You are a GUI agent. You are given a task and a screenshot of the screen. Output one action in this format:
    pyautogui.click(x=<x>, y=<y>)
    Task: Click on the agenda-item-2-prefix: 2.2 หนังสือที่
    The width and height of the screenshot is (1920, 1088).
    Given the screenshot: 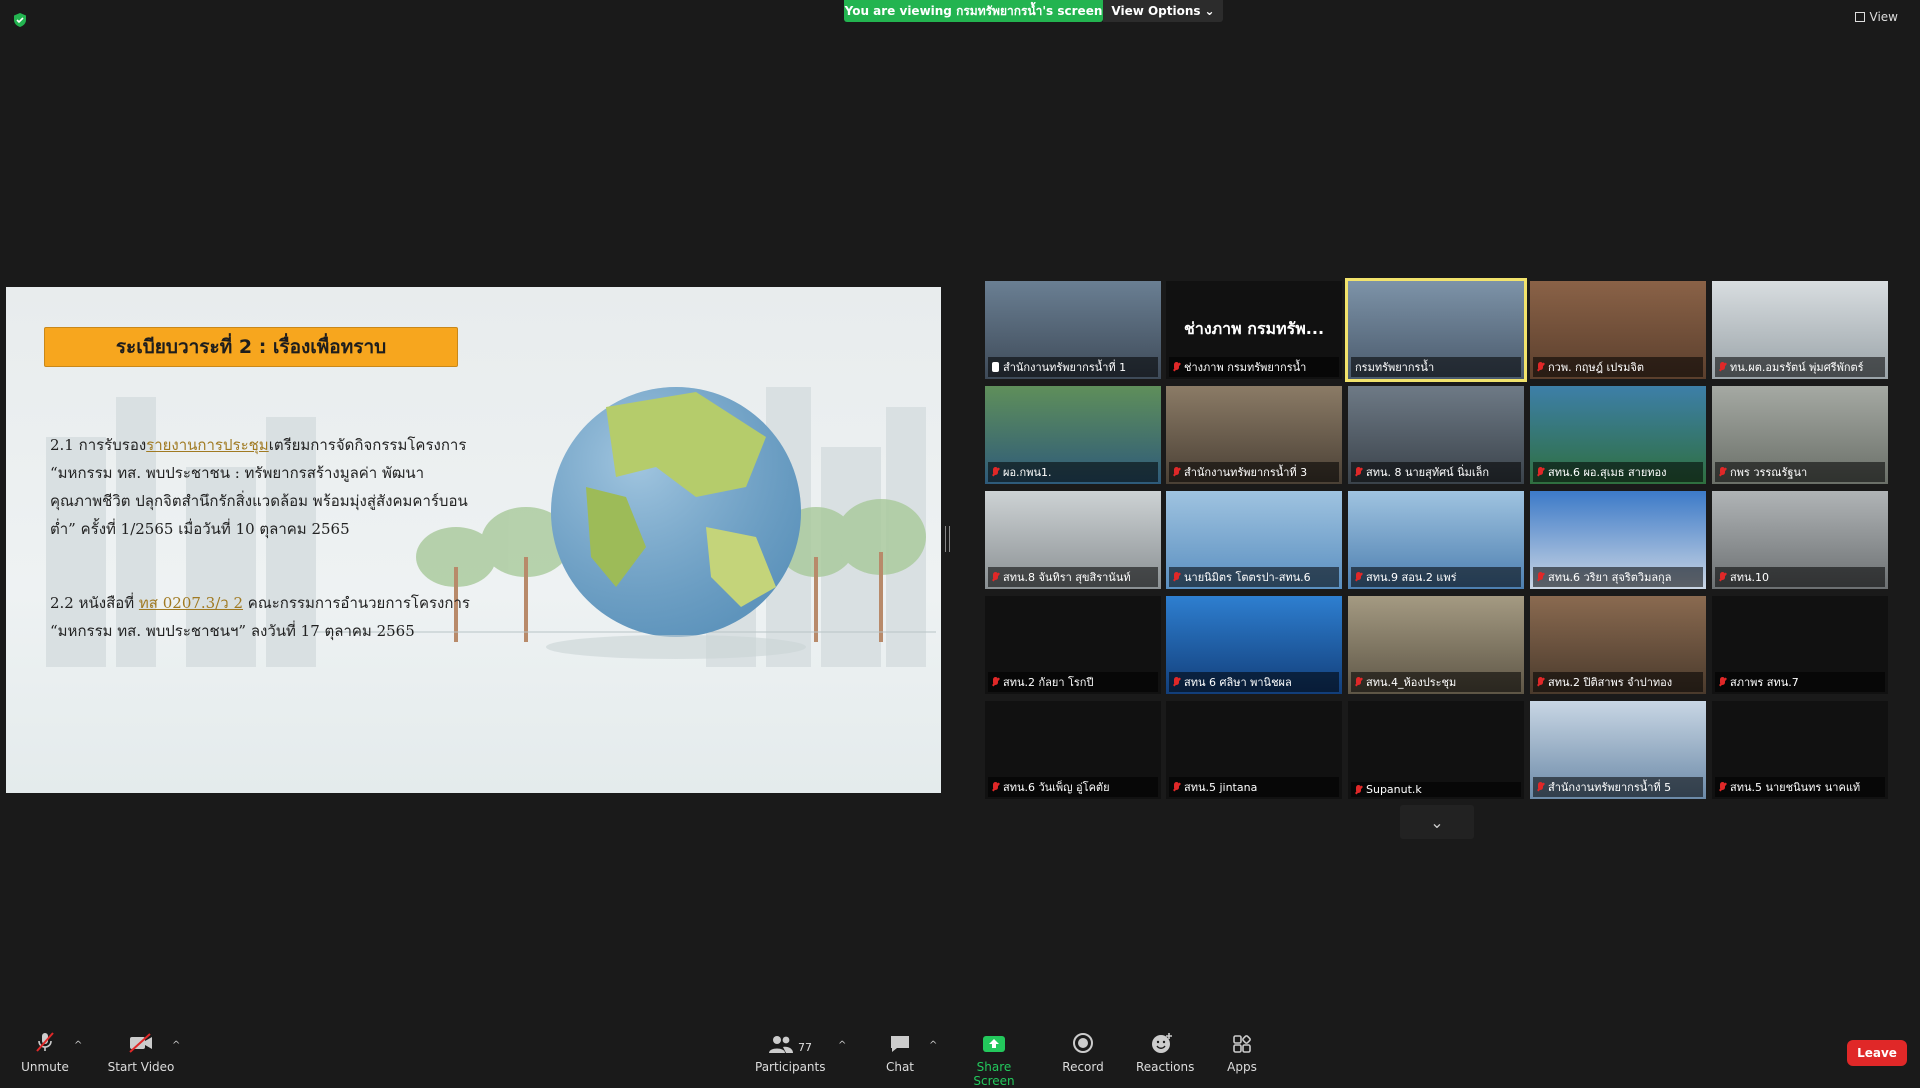 What is the action you would take?
    pyautogui.click(x=94, y=603)
    